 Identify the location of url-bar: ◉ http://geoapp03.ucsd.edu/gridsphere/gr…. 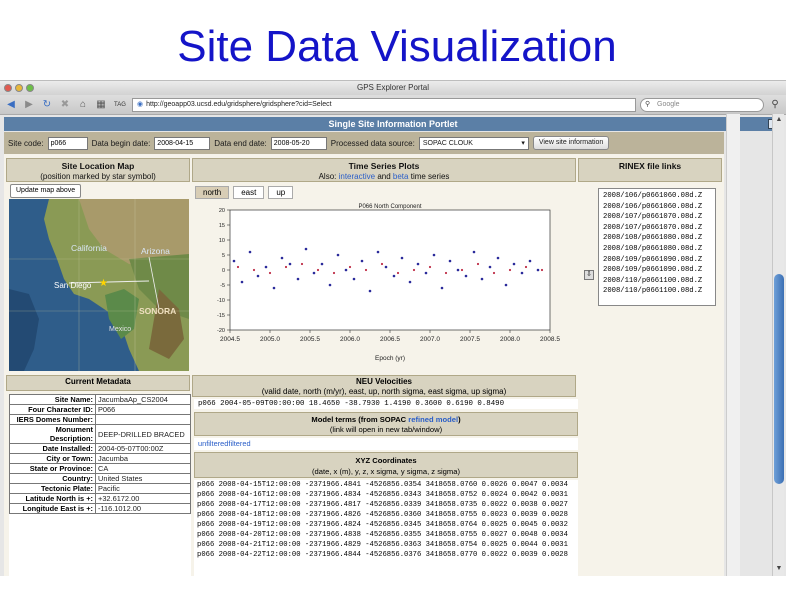
(384, 104).